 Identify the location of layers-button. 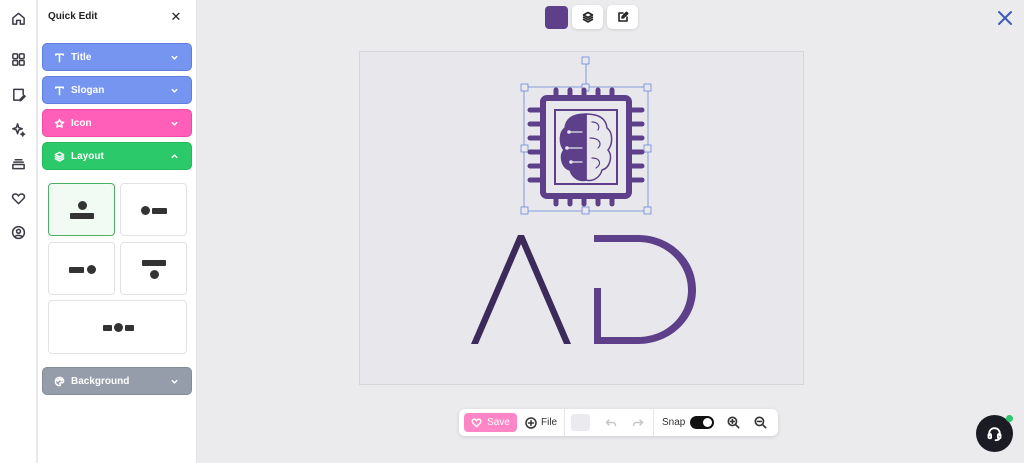
(587, 17).